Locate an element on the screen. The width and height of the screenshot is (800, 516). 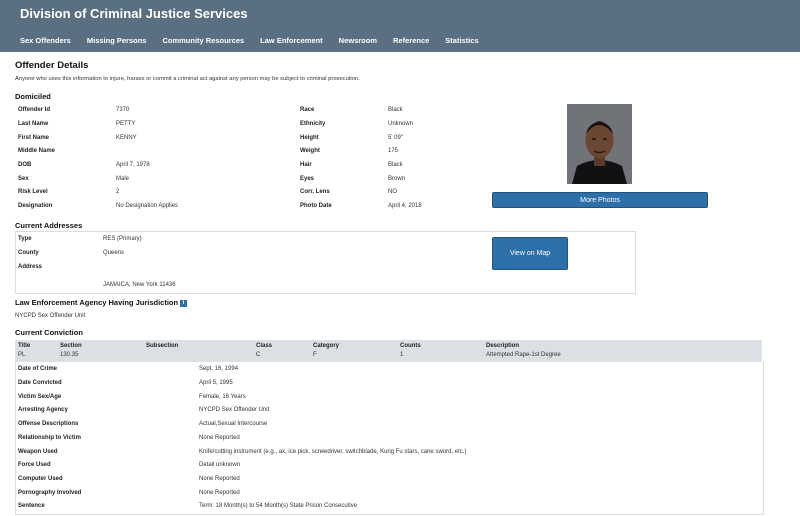
nav-law-enforcement: Law Enforcement is located at coordinates (291, 40).